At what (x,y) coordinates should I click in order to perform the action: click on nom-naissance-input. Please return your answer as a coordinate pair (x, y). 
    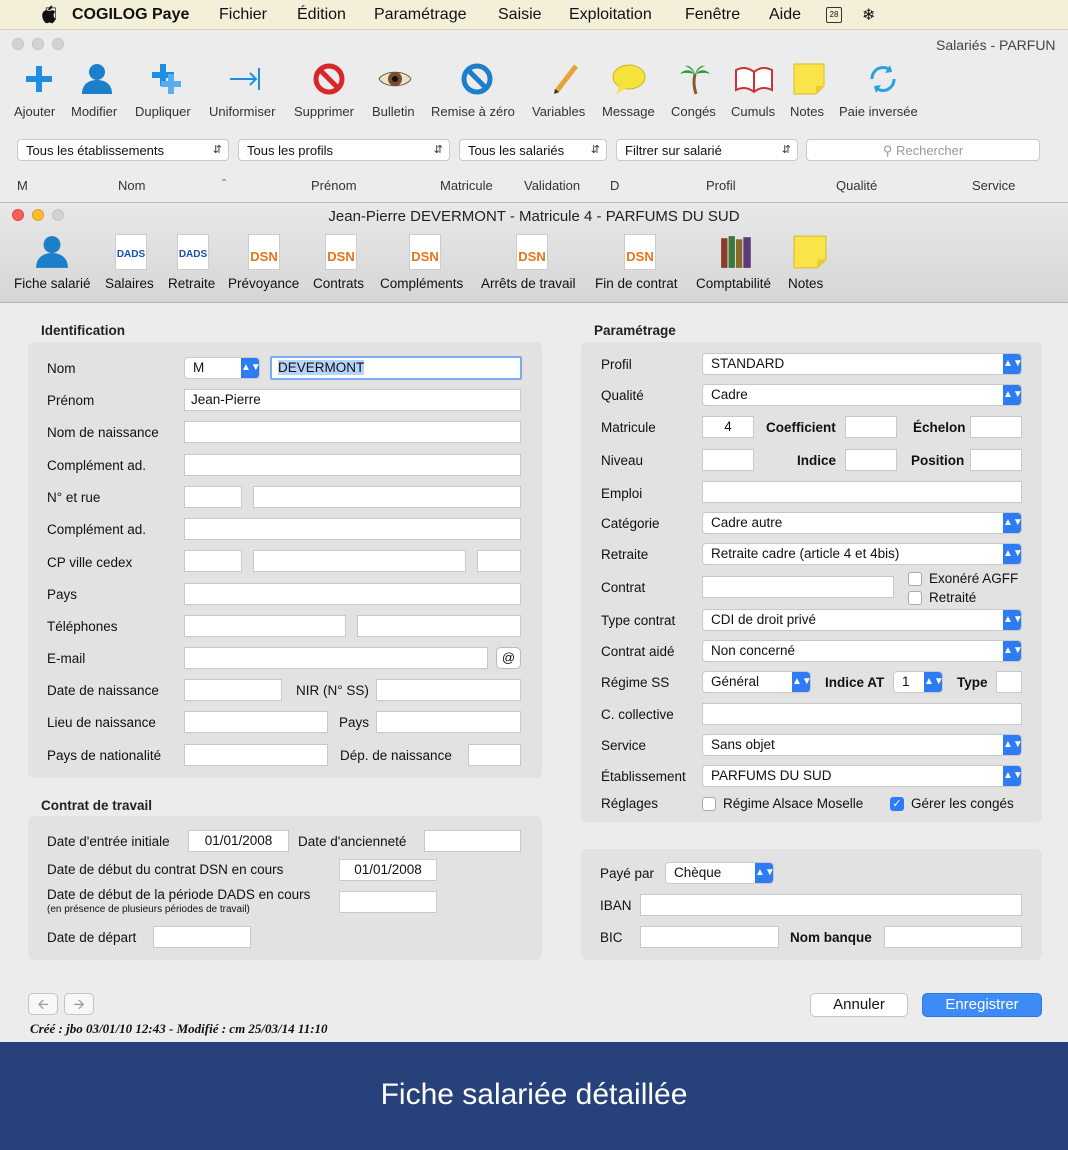
    Looking at the image, I should click on (352, 432).